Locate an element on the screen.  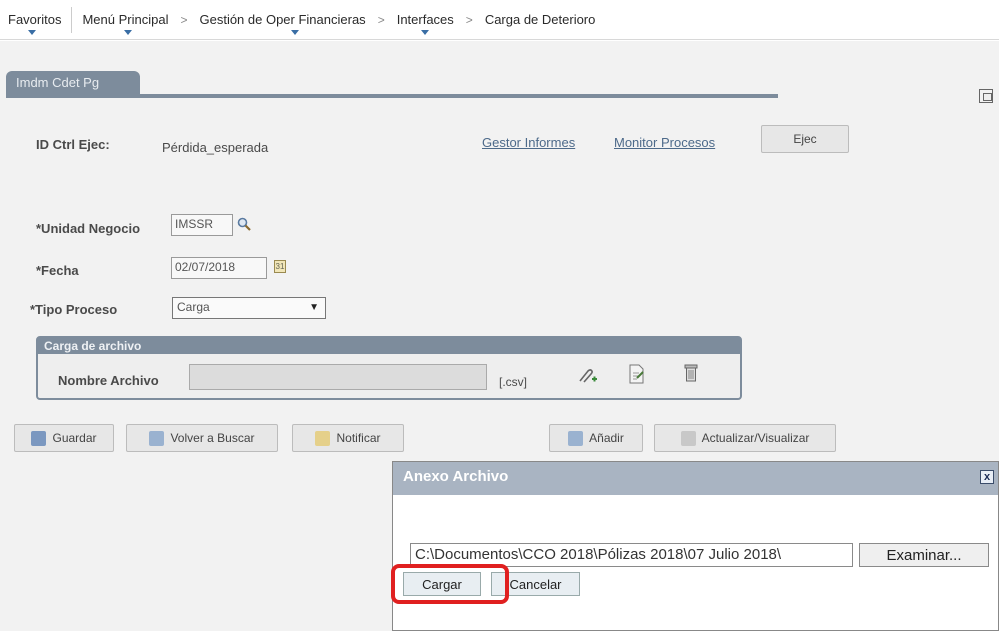
calendar-icon: 31 is located at coordinates (280, 266).